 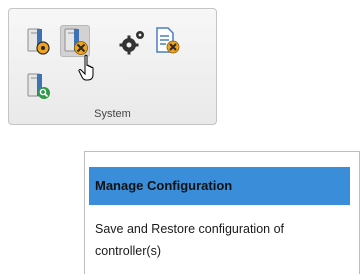 What do you see at coordinates (167, 41) in the screenshot?
I see `edit-document-button` at bounding box center [167, 41].